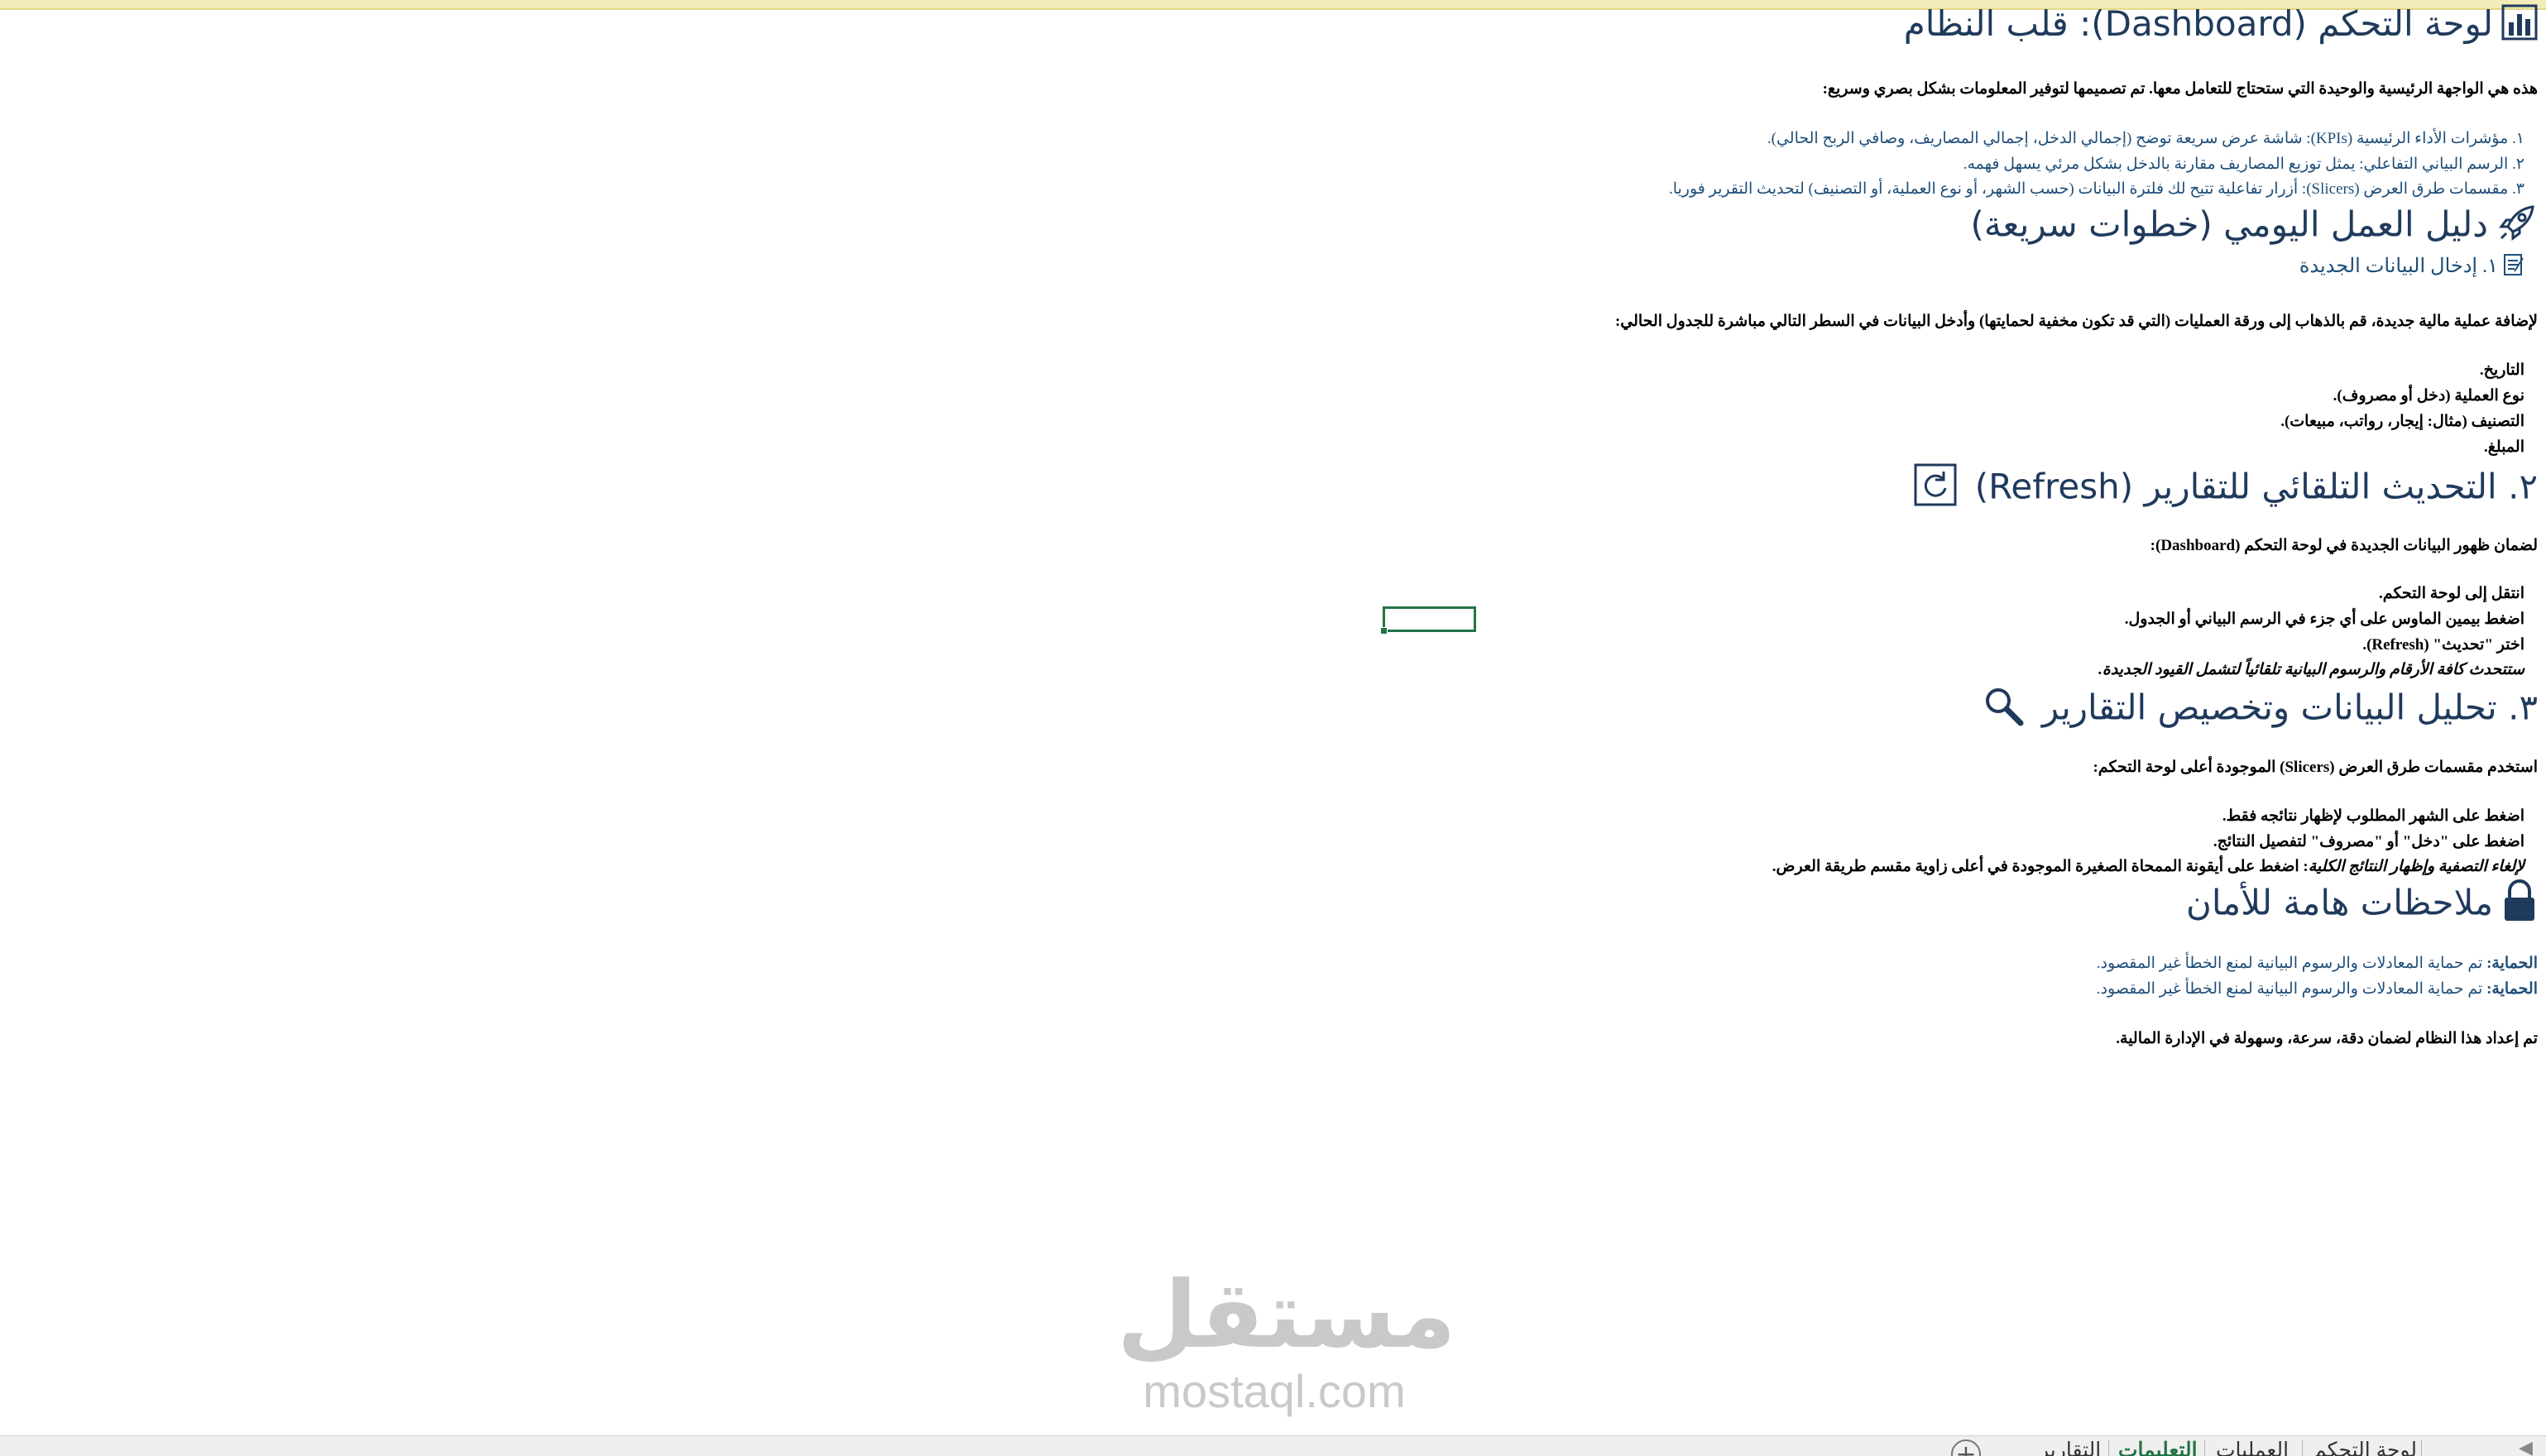 The image size is (2546, 1456). Describe the element at coordinates (2158, 1446) in the screenshot. I see `sheet-tab-instructions: التعليمات` at that location.